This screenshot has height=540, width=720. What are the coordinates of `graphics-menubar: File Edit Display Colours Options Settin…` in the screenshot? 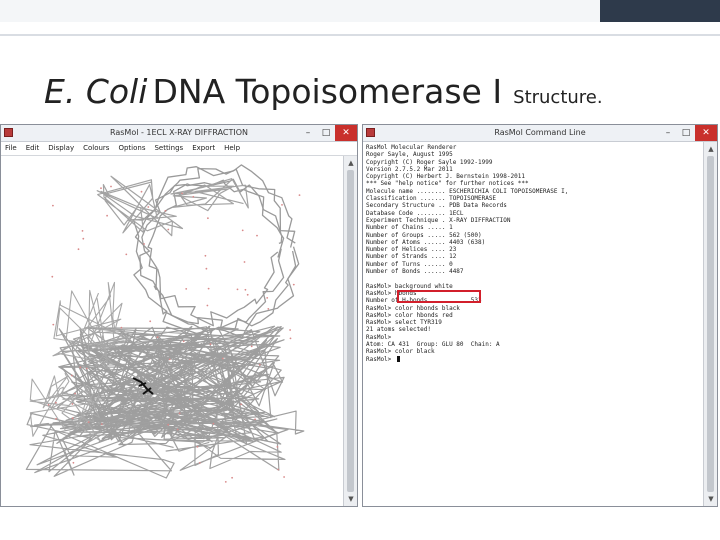 It's located at (179, 149).